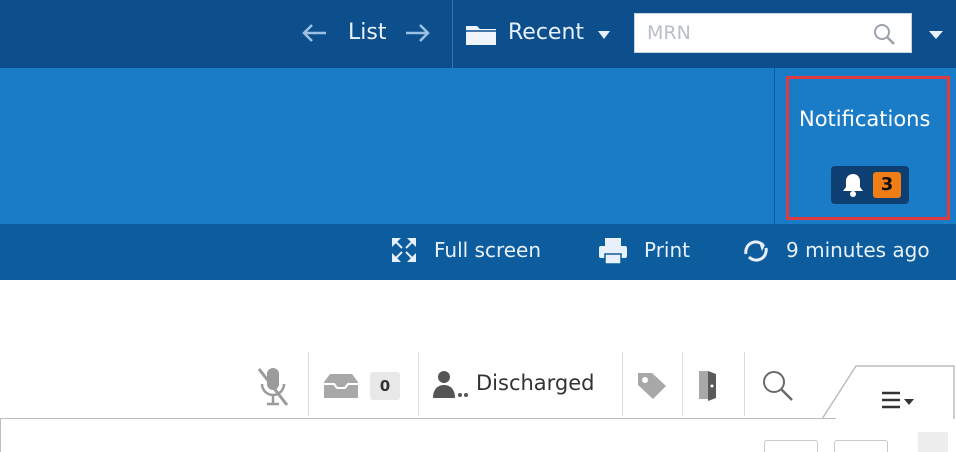 This screenshot has height=452, width=956. I want to click on arrow-right-icon, so click(418, 33).